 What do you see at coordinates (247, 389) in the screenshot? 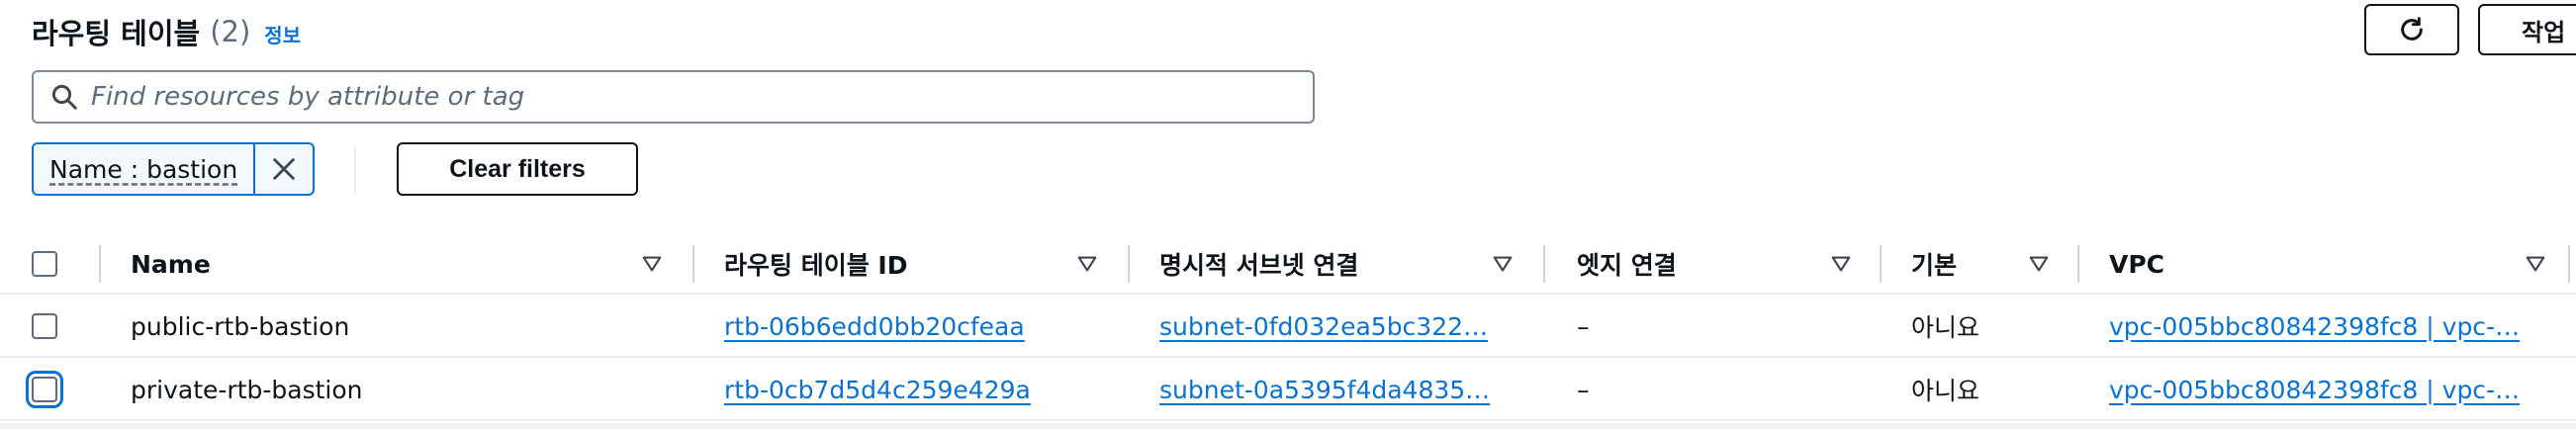
I see `cell-name: private-rtb-bastion` at bounding box center [247, 389].